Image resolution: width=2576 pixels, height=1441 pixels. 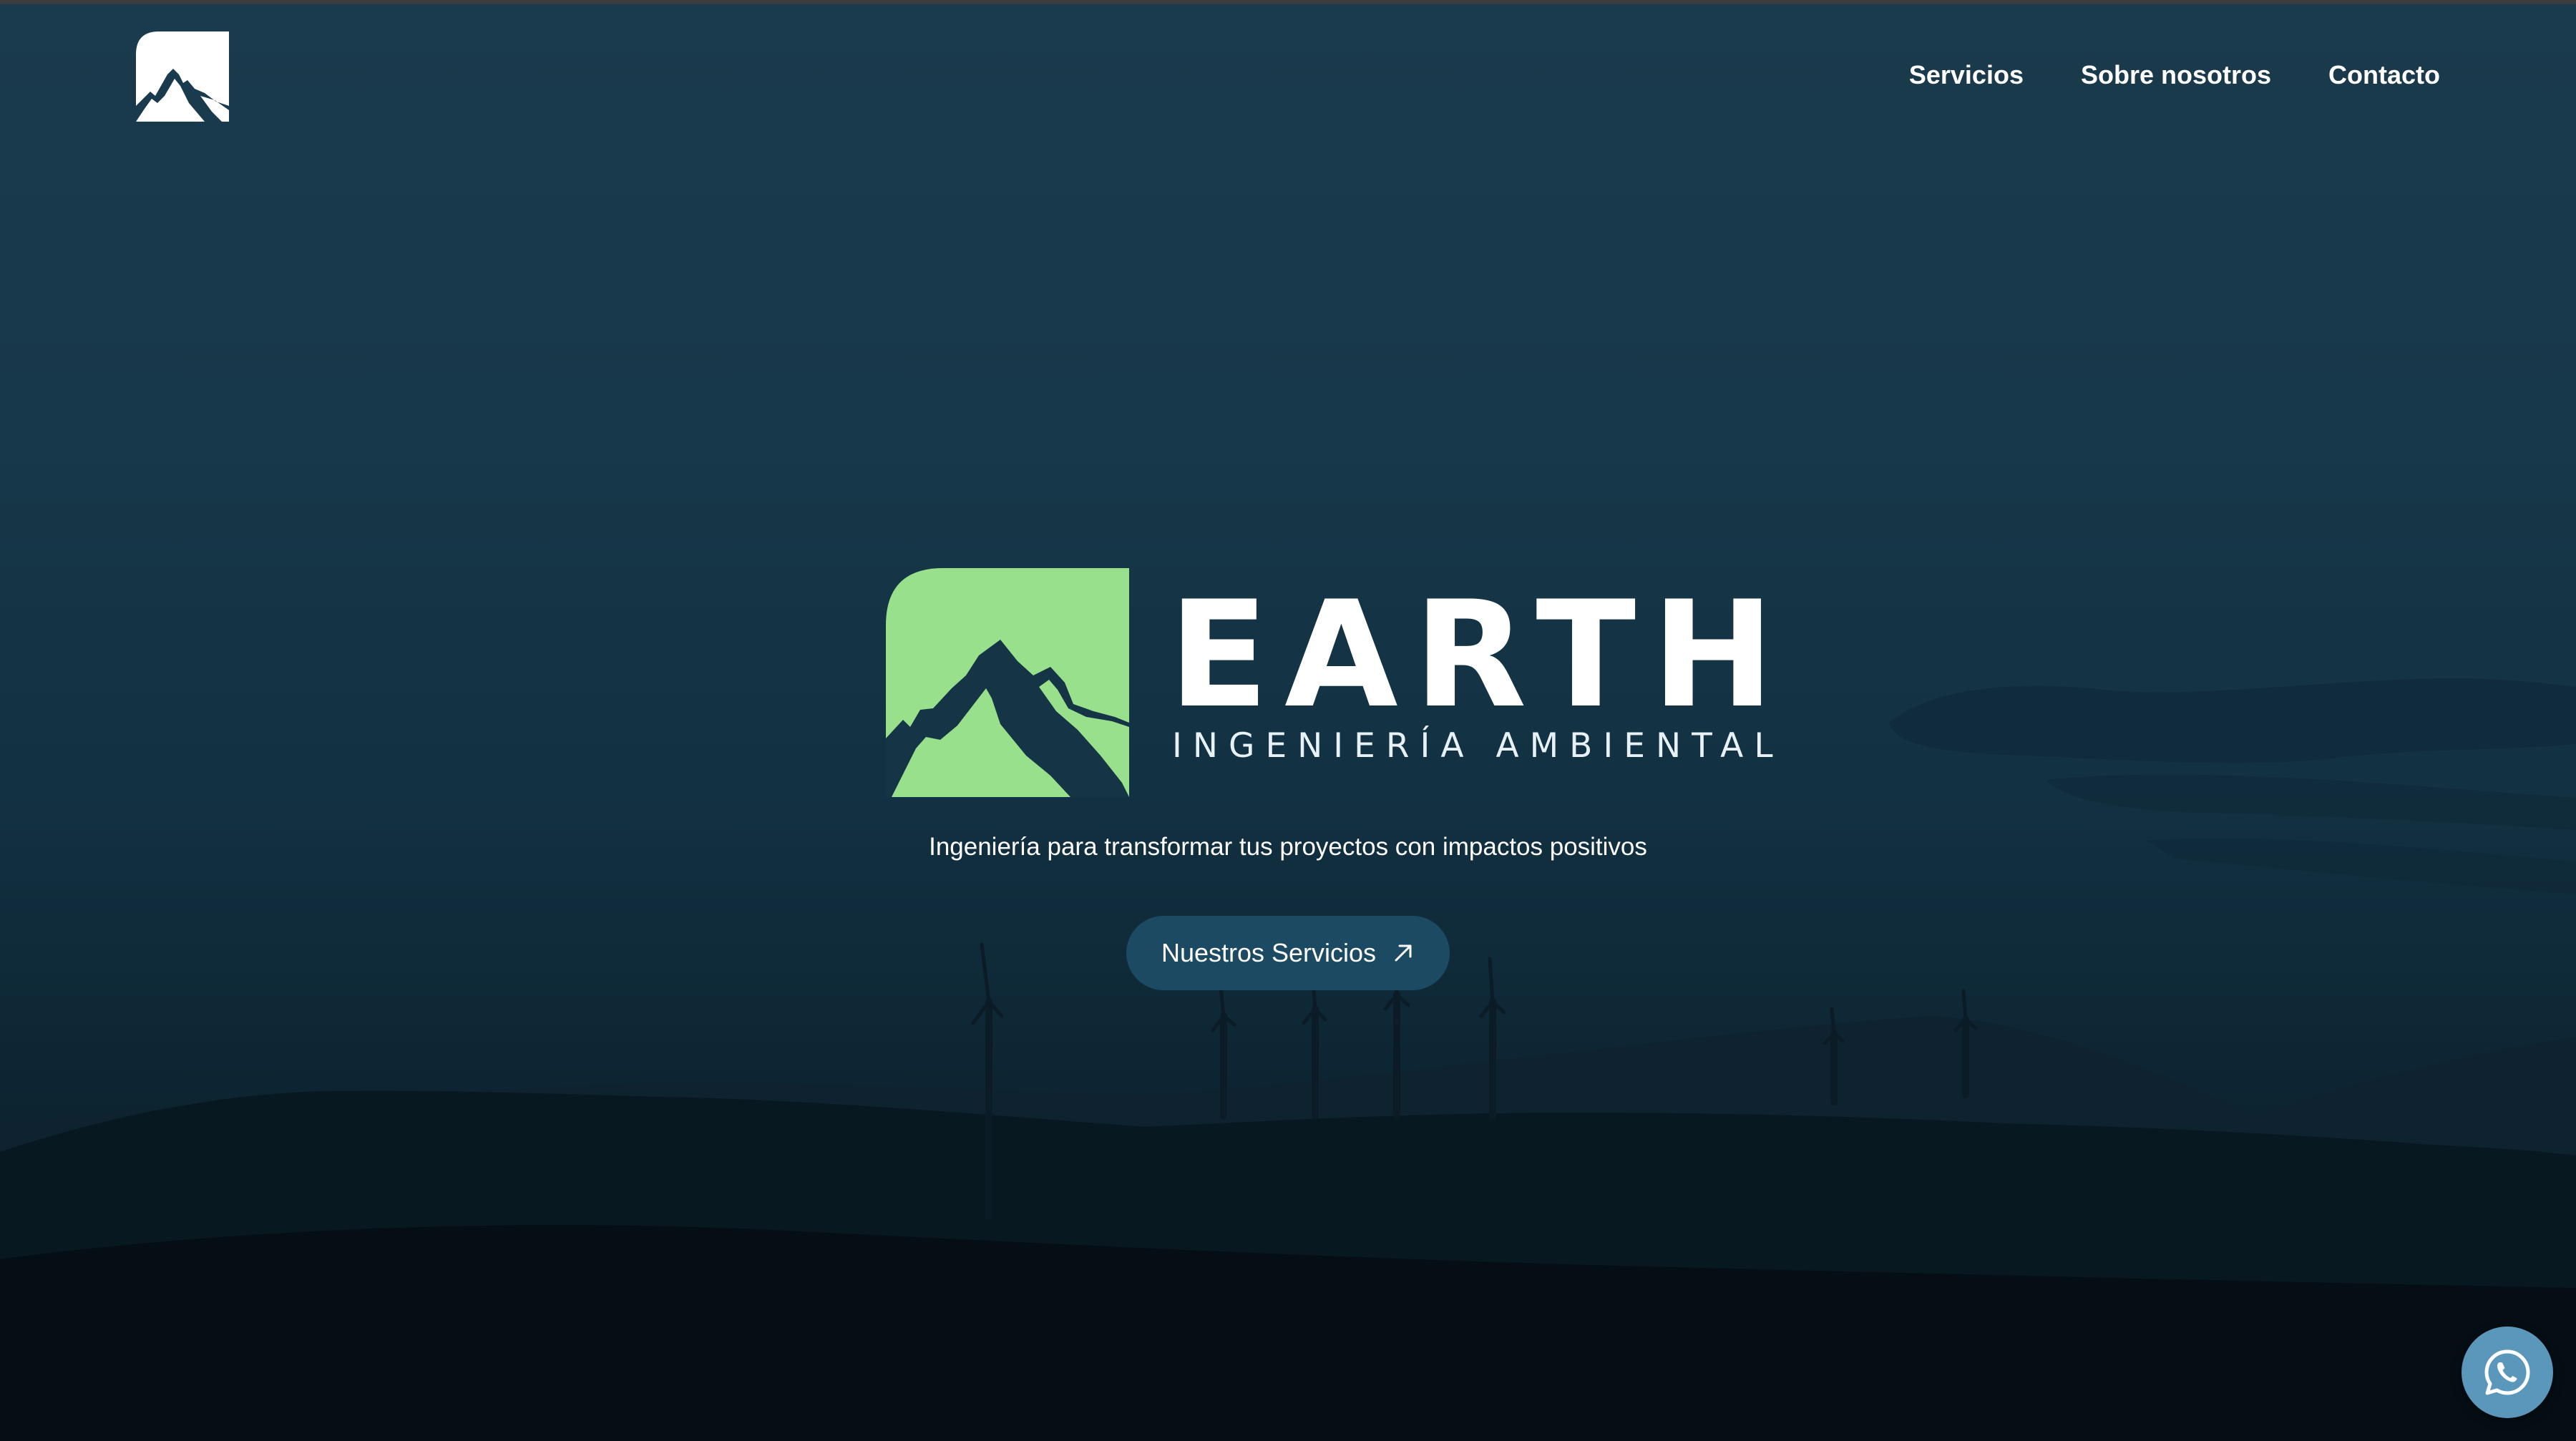 I want to click on whatsapp-icon, so click(x=2507, y=1372).